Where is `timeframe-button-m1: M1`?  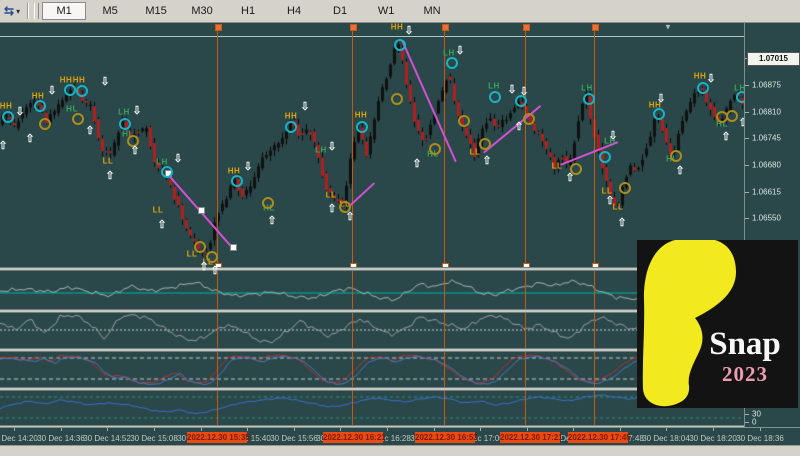 timeframe-button-m1: M1 is located at coordinates (64, 11).